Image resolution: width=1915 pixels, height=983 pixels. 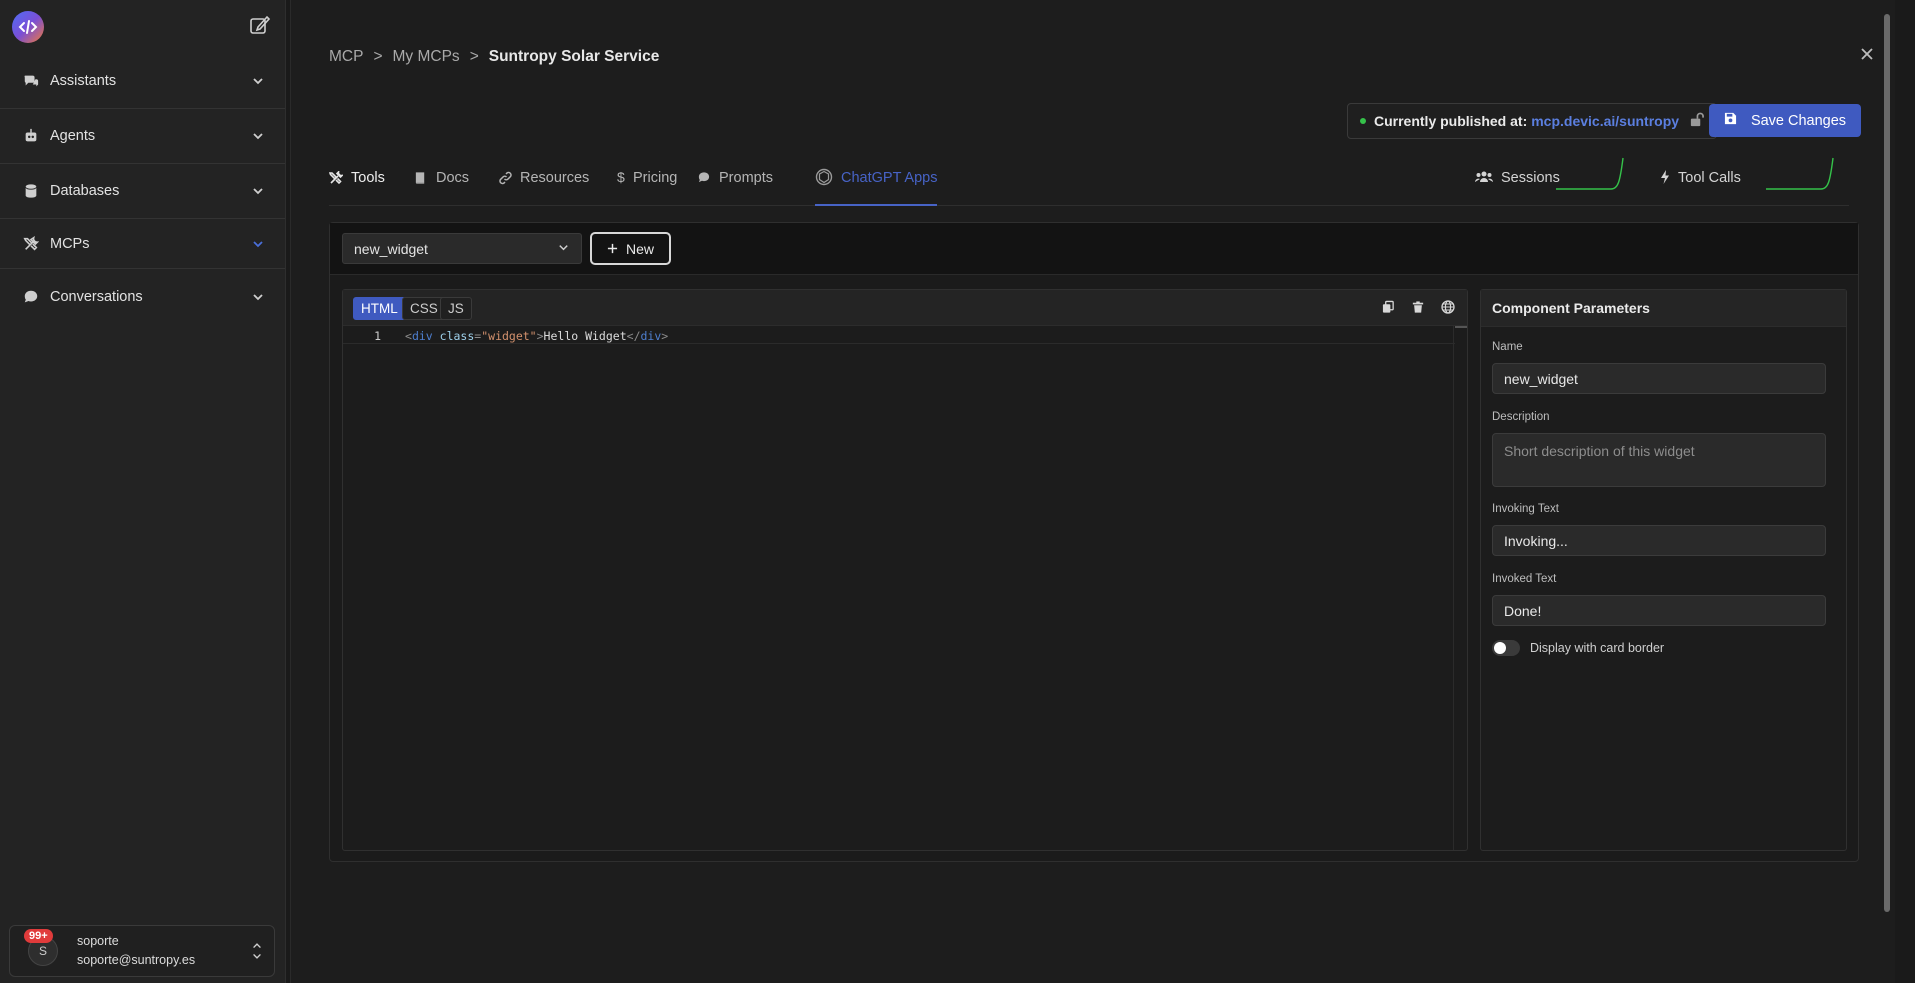 I want to click on code-content: <div class="widget">Hello Widget</div>, so click(x=536, y=336).